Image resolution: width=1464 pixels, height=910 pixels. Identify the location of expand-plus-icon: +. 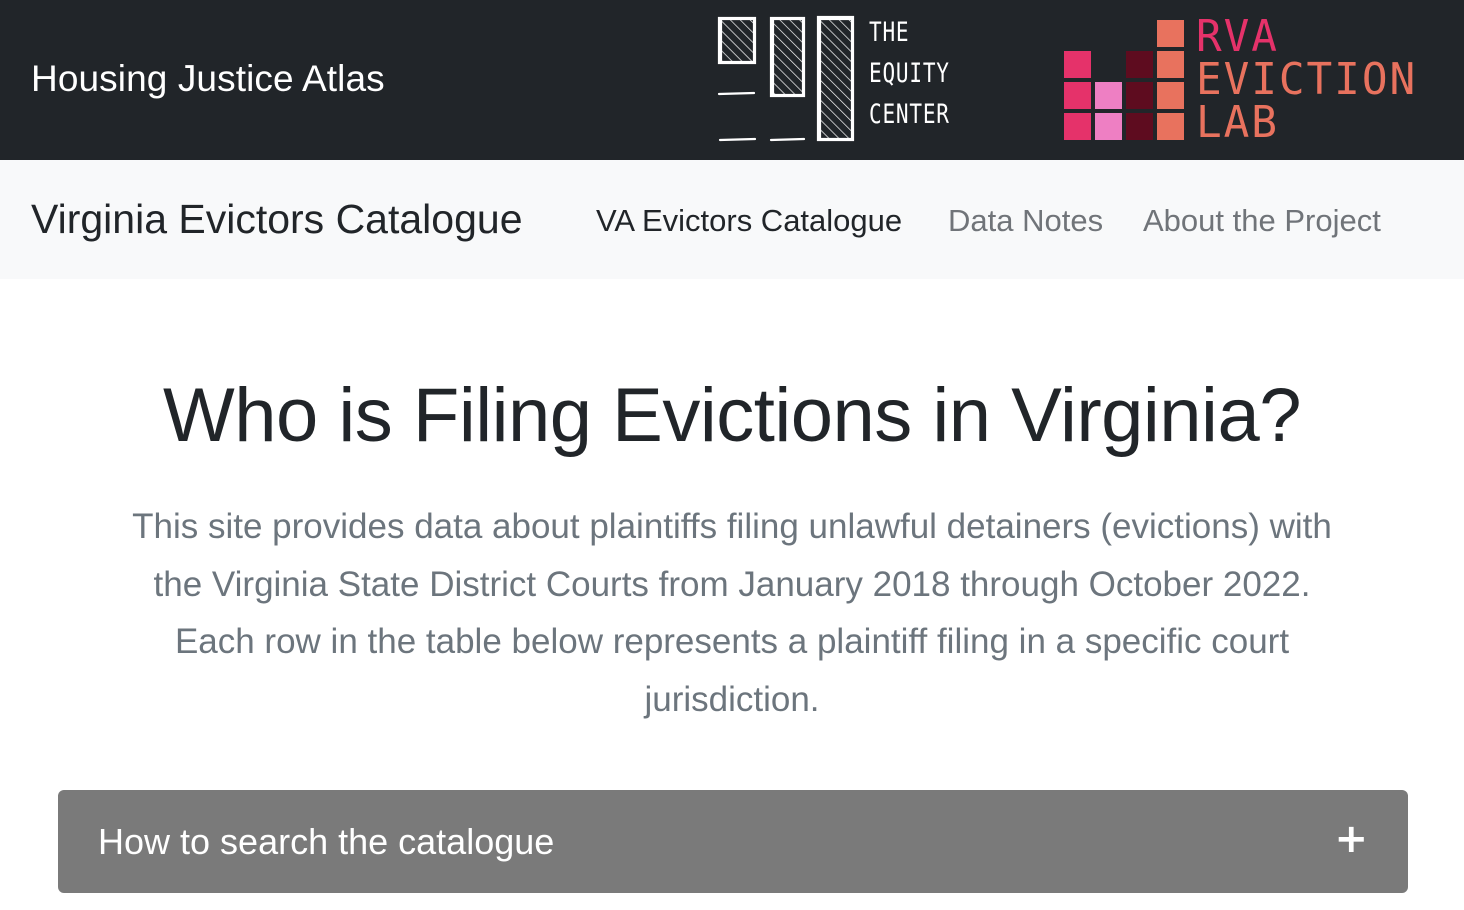
(1351, 839).